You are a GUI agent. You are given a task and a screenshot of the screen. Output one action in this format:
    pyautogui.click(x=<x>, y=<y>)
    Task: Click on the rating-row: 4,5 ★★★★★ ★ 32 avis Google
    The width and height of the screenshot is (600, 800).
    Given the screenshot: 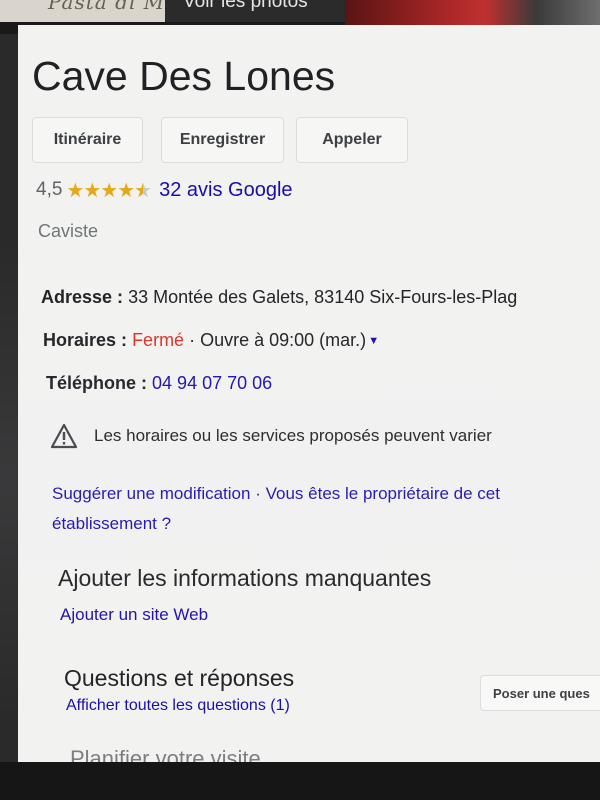 What is the action you would take?
    pyautogui.click(x=164, y=190)
    